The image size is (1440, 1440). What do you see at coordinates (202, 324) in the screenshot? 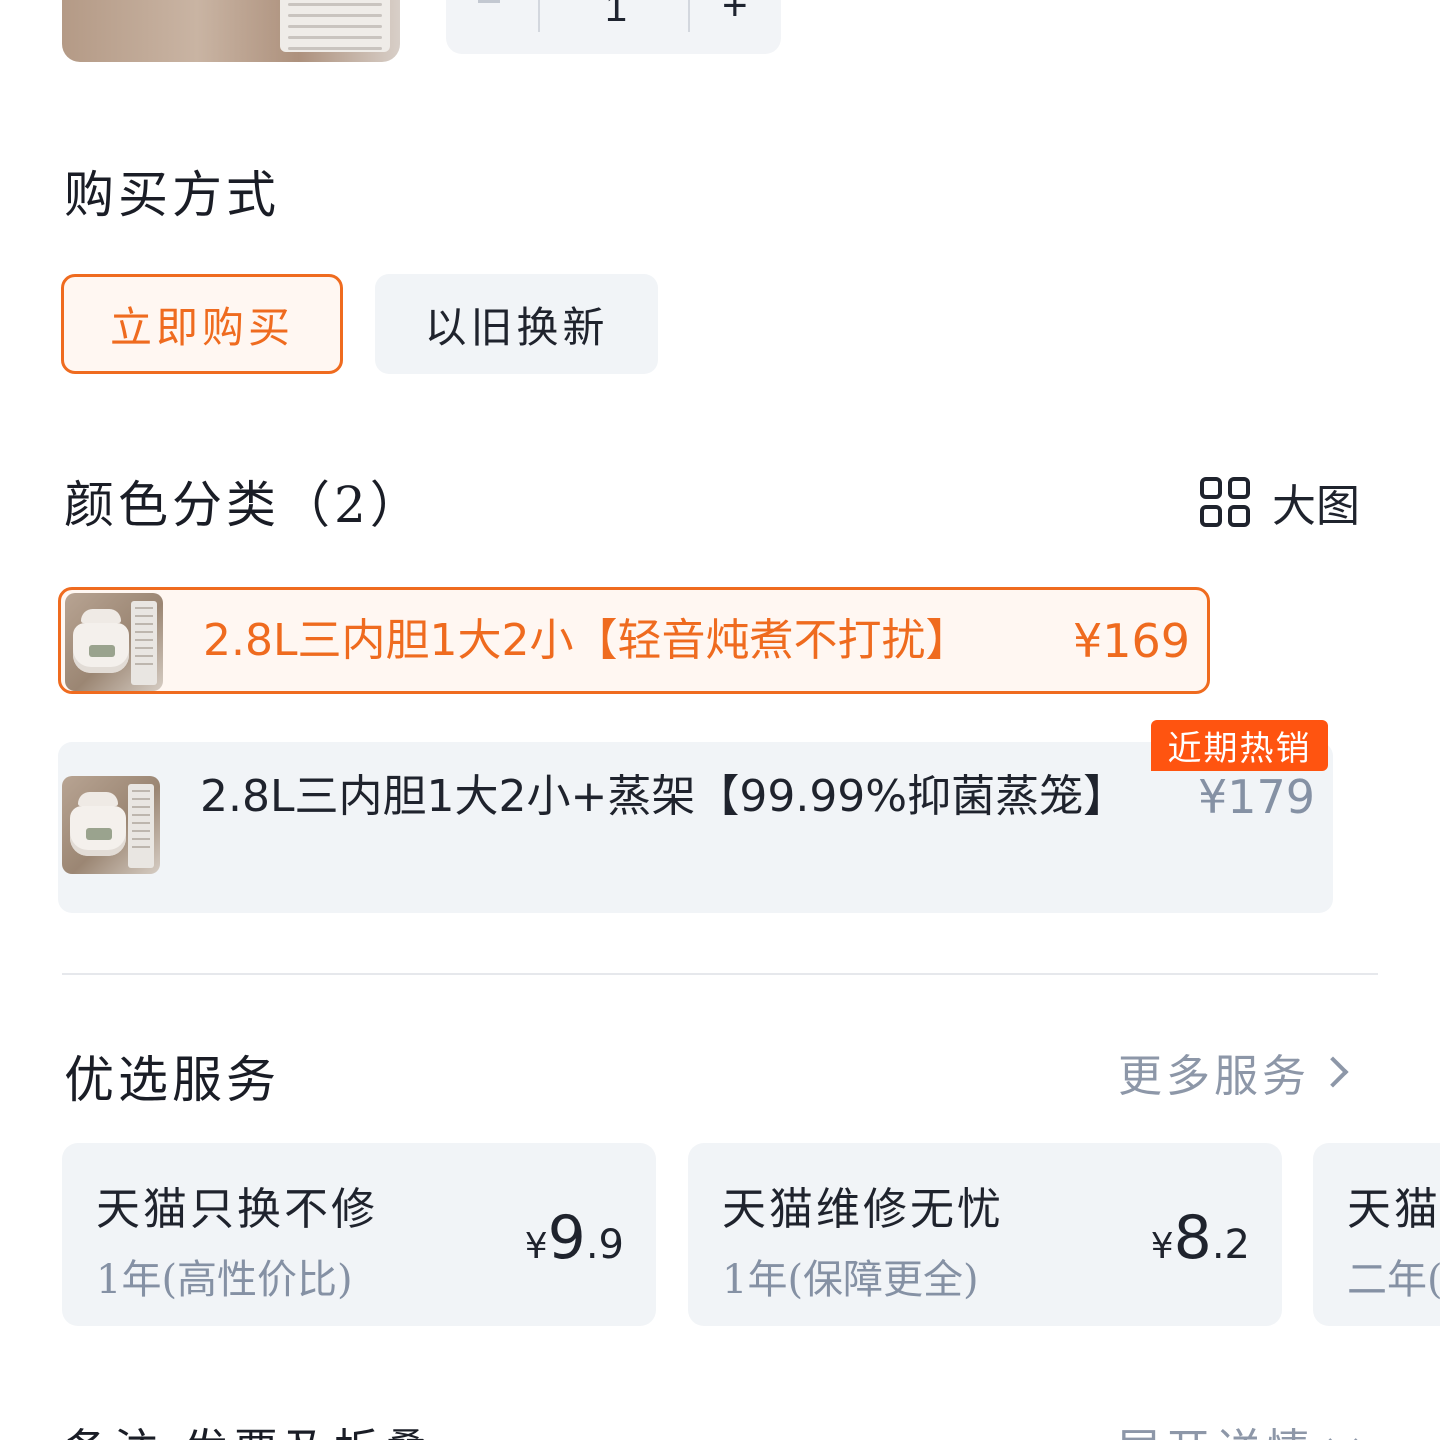
I see `buy-now-option: 立即购买` at bounding box center [202, 324].